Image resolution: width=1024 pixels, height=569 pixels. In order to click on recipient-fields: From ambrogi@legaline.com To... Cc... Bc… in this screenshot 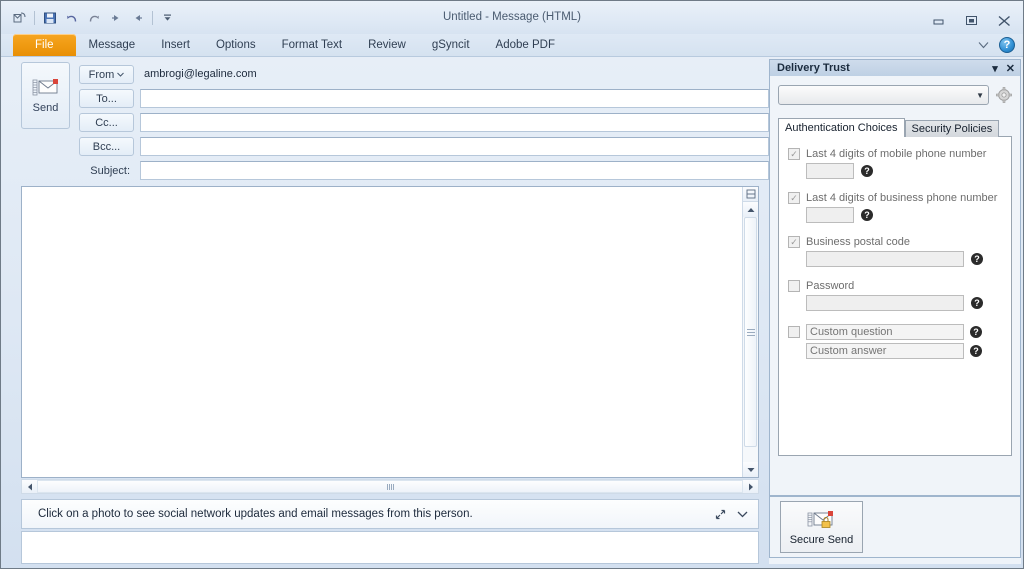, I will do `click(424, 125)`.